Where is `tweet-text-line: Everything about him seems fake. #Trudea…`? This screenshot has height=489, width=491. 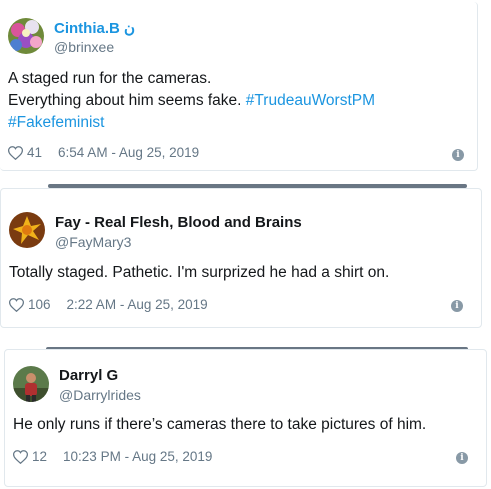
tweet-text-line: Everything about him seems fake. #Trudea… is located at coordinates (191, 101).